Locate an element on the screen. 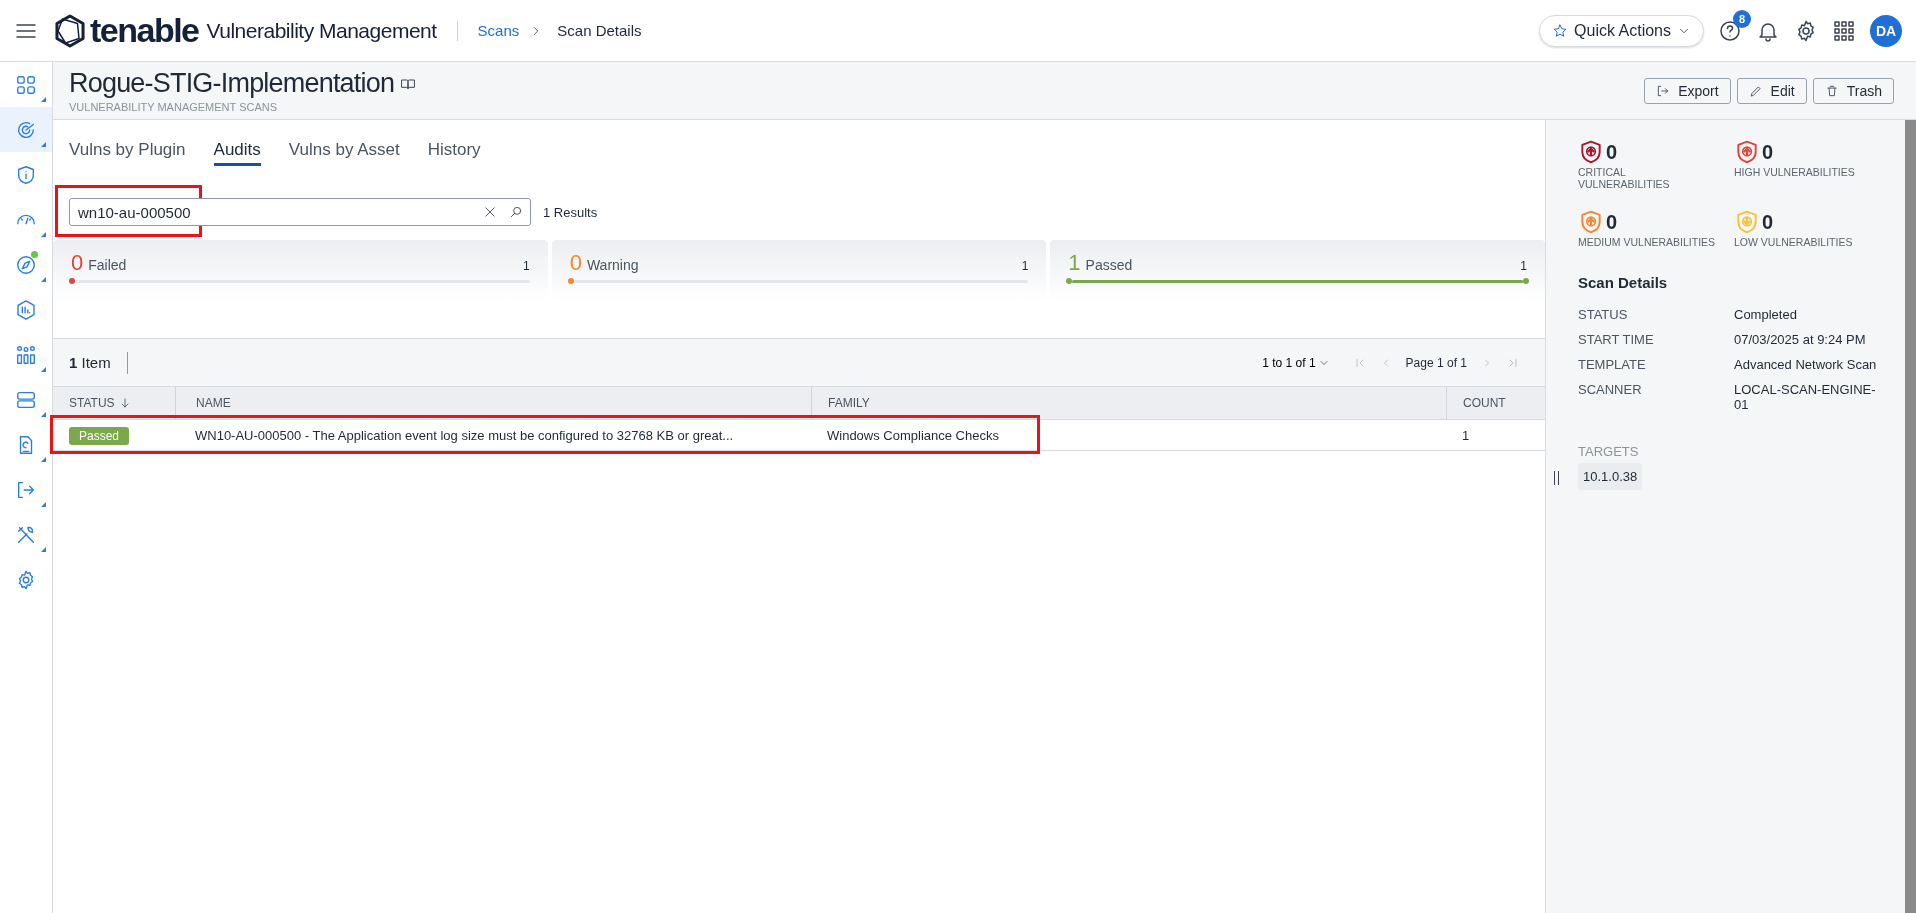 The width and height of the screenshot is (1916, 913). export-button: Export is located at coordinates (1687, 90).